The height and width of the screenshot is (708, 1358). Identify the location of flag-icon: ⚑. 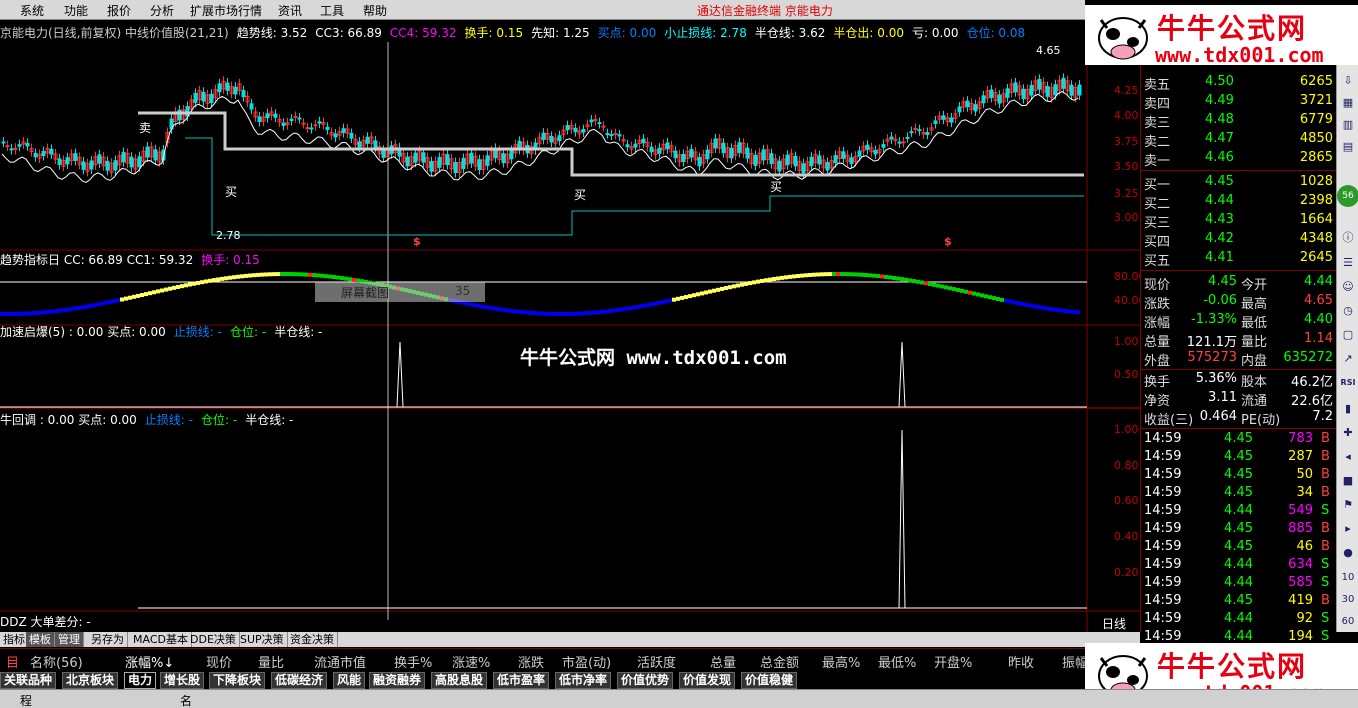
(1348, 505).